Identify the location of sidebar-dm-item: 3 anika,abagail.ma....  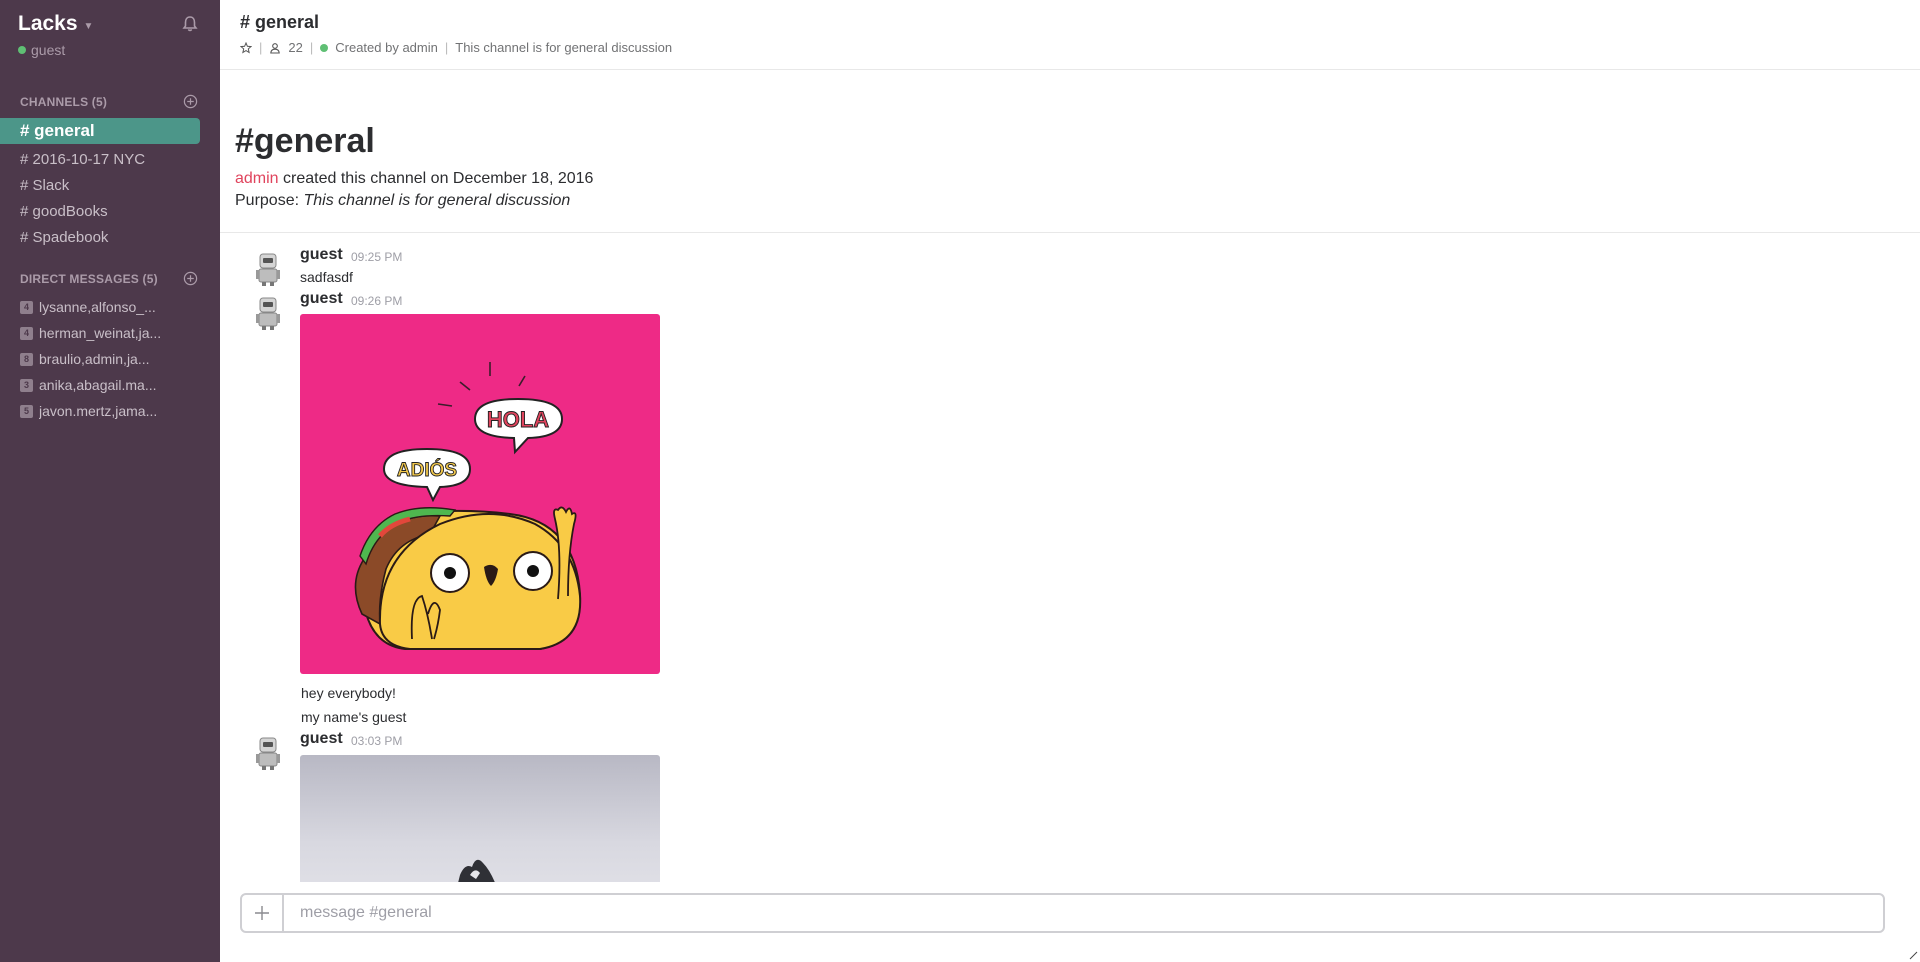
(105, 385).